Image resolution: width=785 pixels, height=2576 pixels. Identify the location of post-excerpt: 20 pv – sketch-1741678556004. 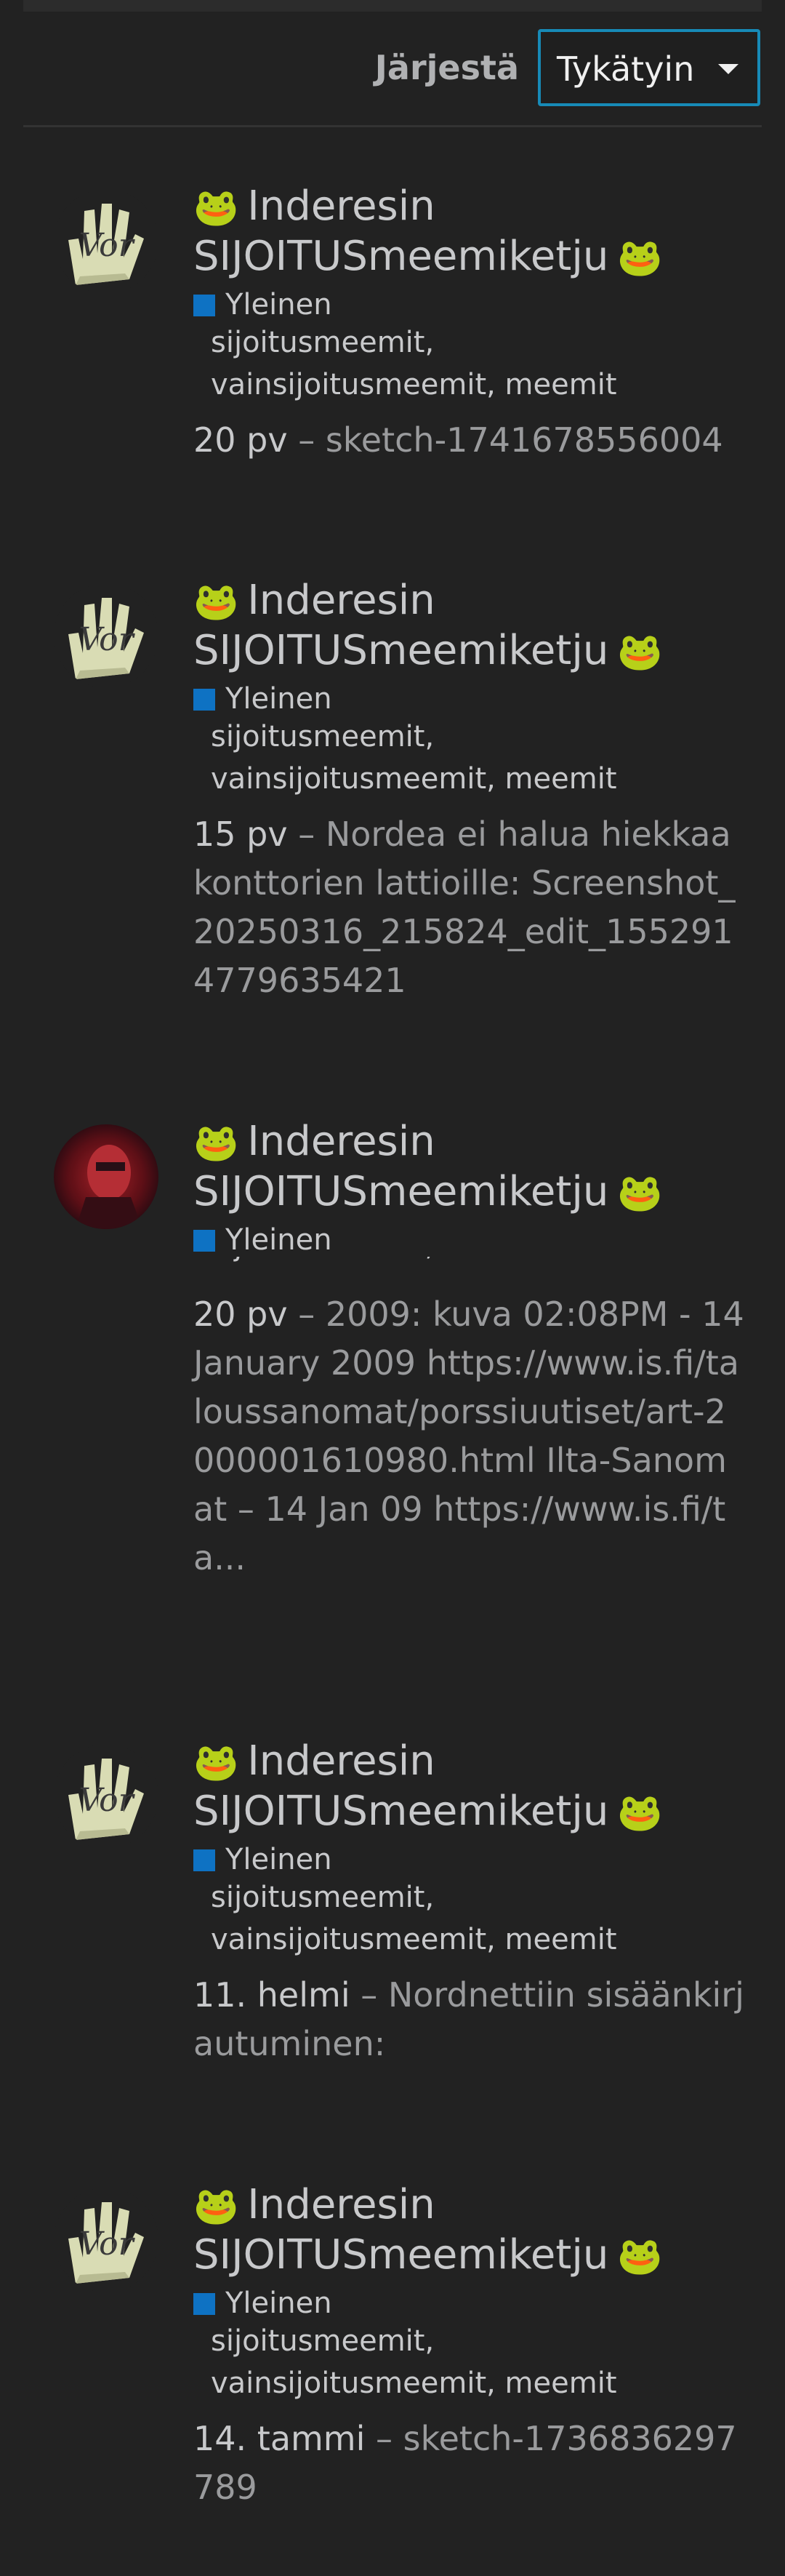
(469, 440).